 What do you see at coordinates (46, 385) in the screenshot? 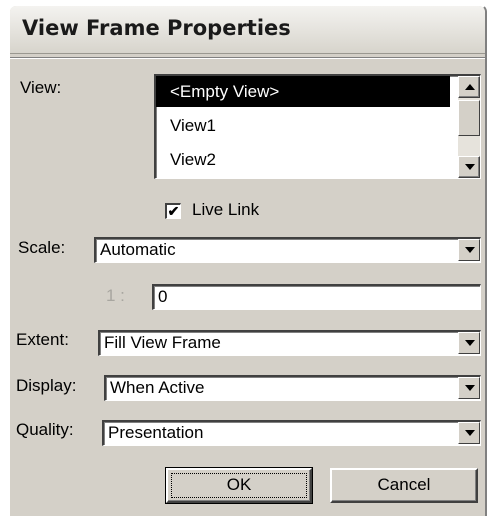
I see `display-label: Display:` at bounding box center [46, 385].